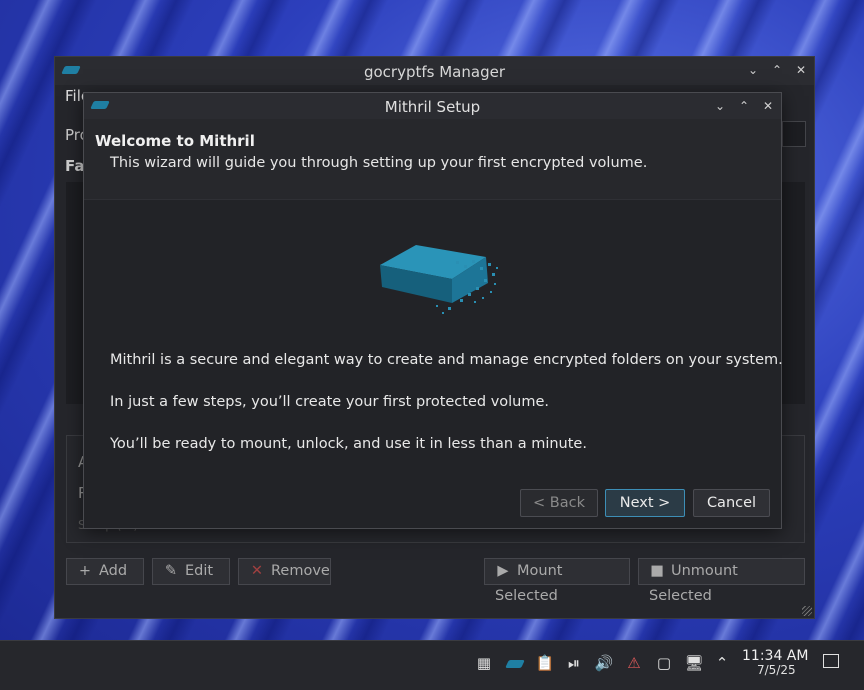 The image size is (864, 690). Describe the element at coordinates (574, 663) in the screenshot. I see `media-player-icon: ⏯` at that location.